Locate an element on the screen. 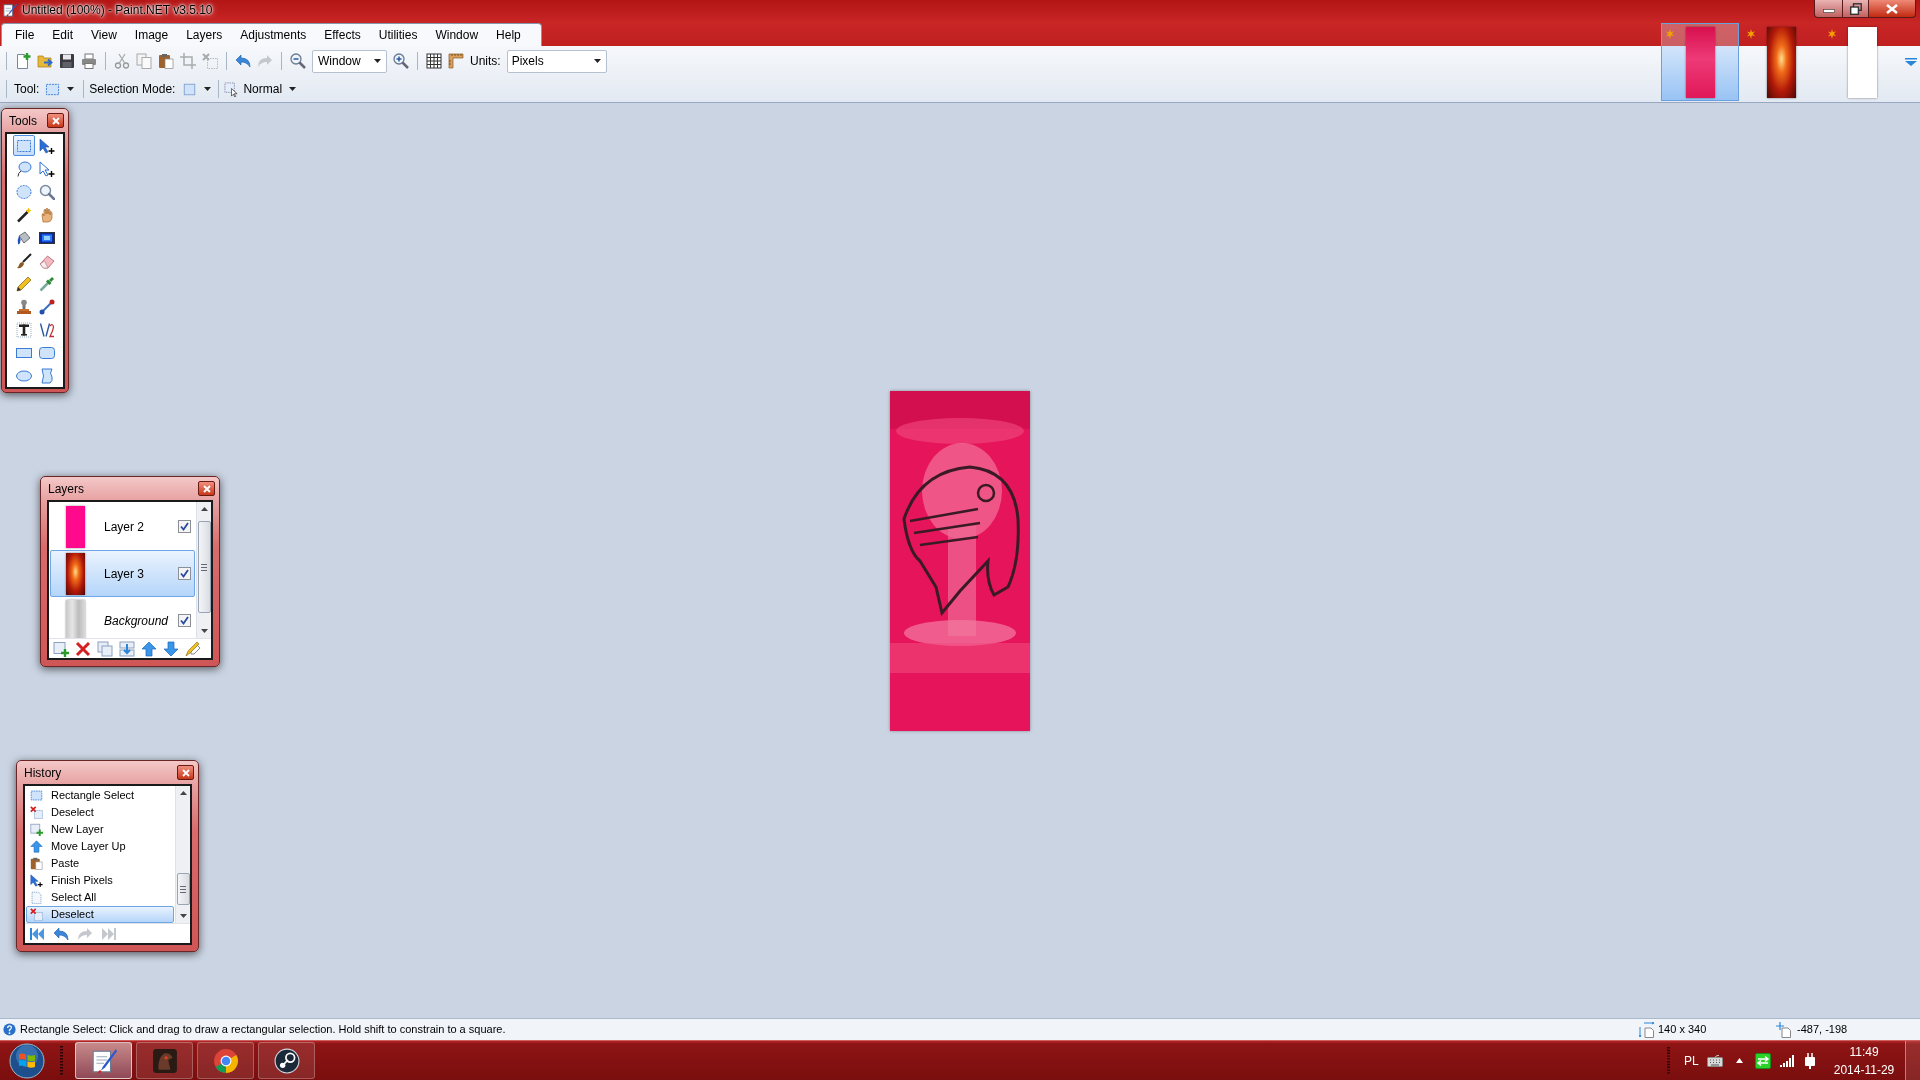  zoom-in-icon is located at coordinates (401, 61).